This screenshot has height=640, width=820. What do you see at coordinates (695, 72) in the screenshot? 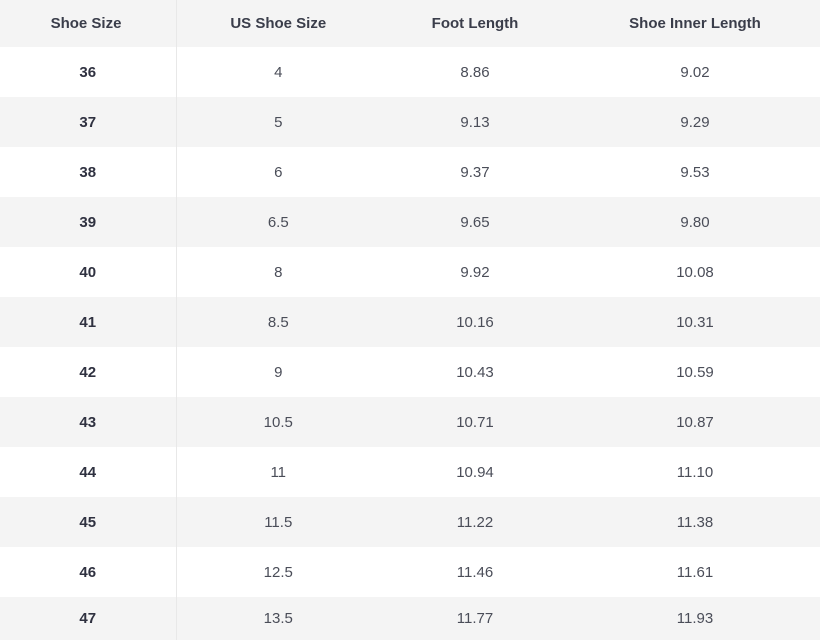
I see `cell-shoe-inner-length: 9.02` at bounding box center [695, 72].